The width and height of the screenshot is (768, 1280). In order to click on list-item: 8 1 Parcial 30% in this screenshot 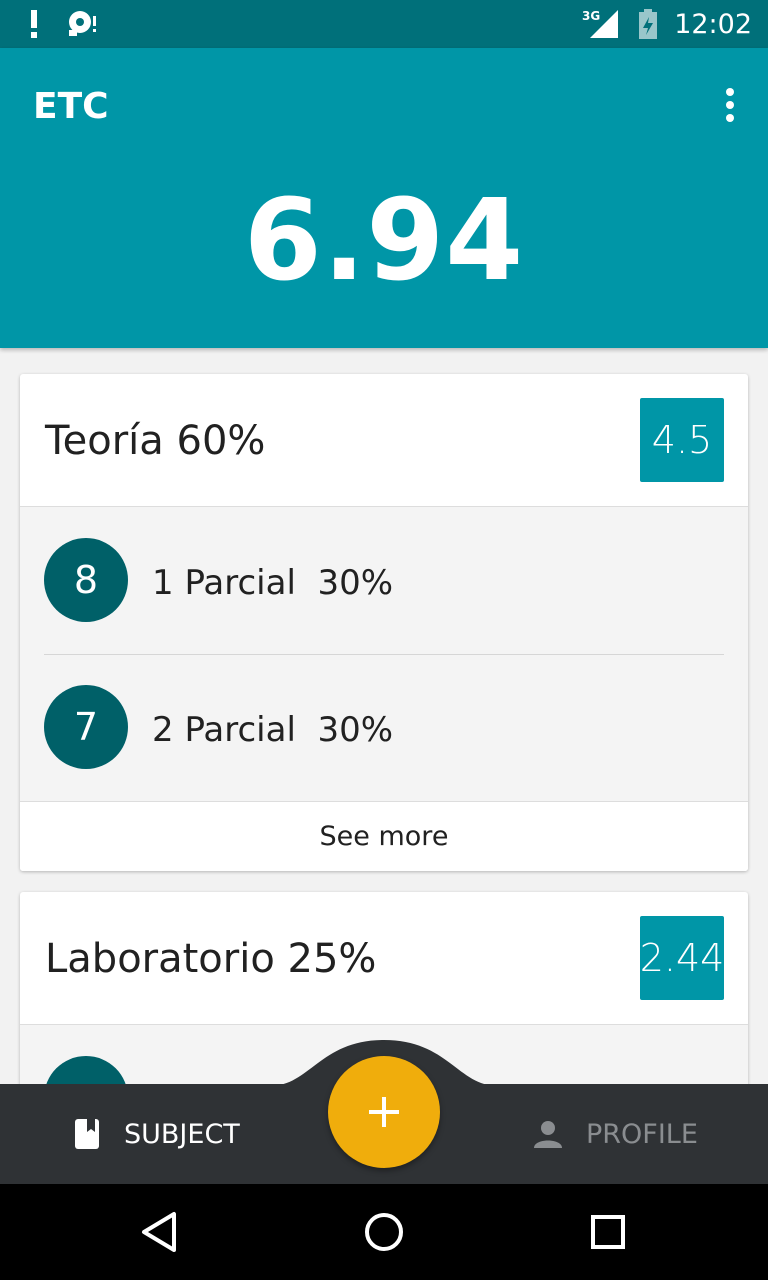, I will do `click(384, 580)`.